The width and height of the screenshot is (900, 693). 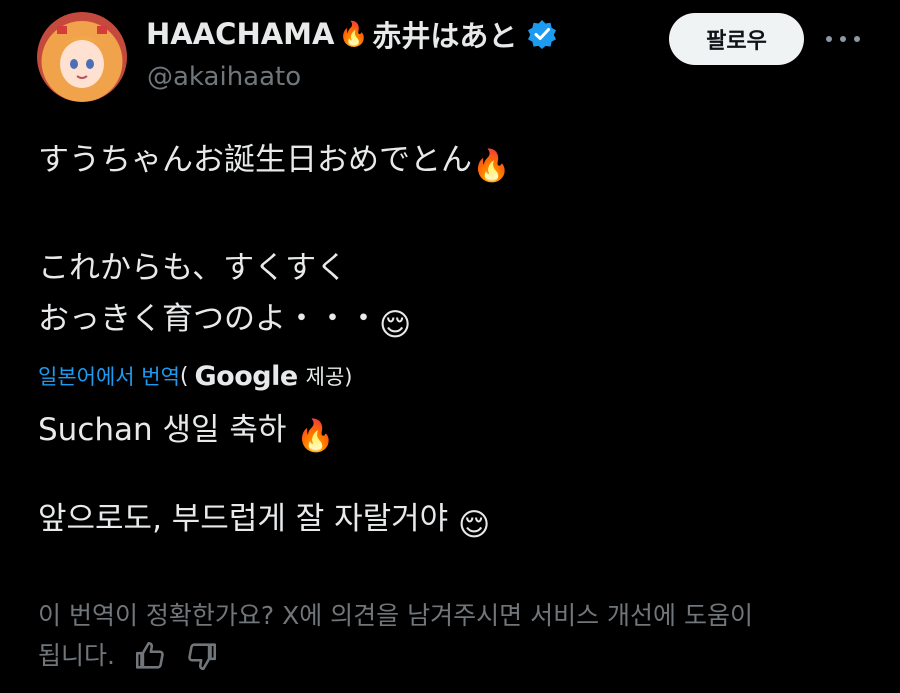 I want to click on author-display-name: HAACHAMA, so click(x=240, y=34).